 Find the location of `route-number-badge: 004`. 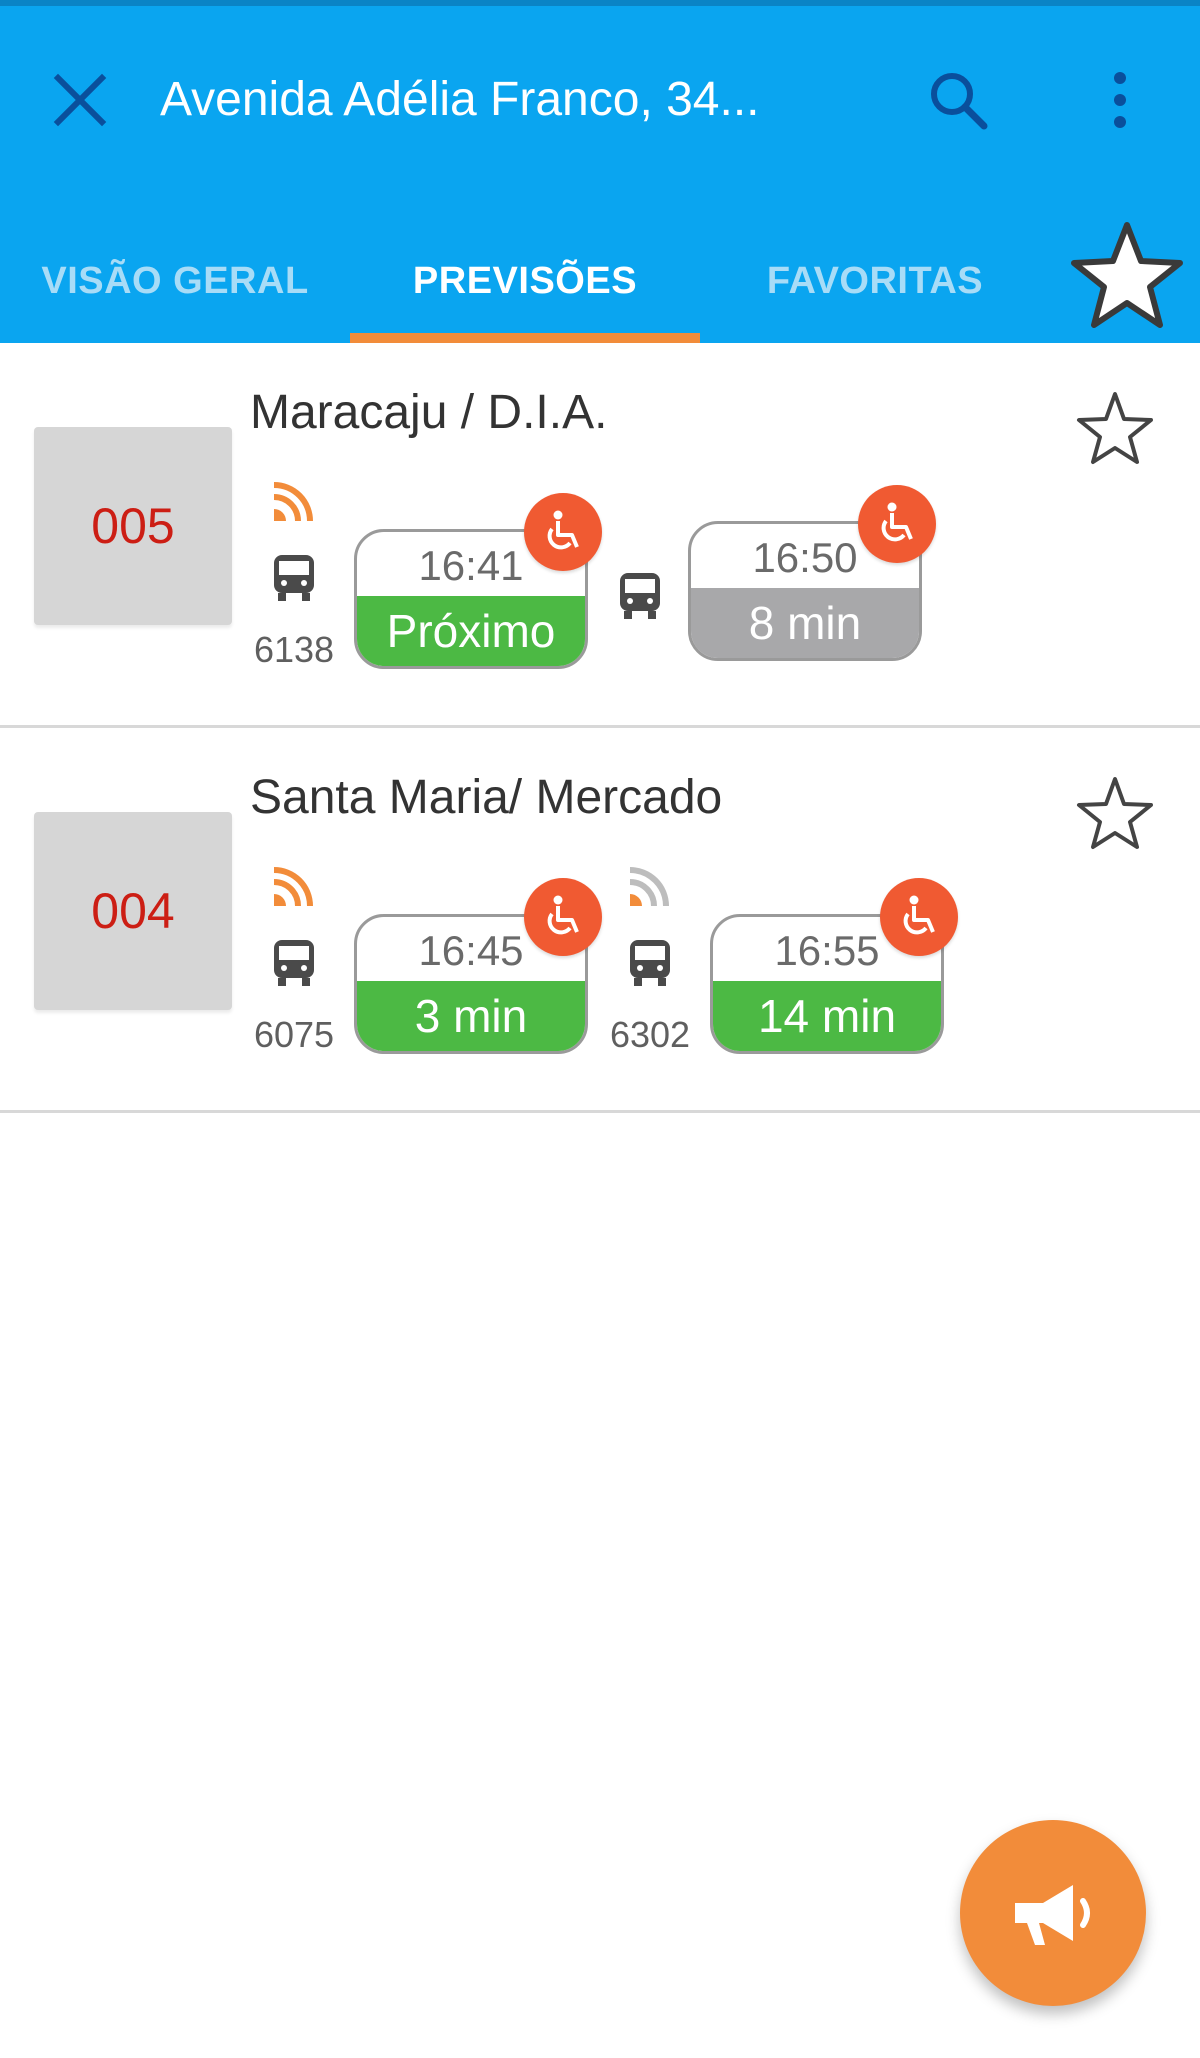

route-number-badge: 004 is located at coordinates (133, 911).